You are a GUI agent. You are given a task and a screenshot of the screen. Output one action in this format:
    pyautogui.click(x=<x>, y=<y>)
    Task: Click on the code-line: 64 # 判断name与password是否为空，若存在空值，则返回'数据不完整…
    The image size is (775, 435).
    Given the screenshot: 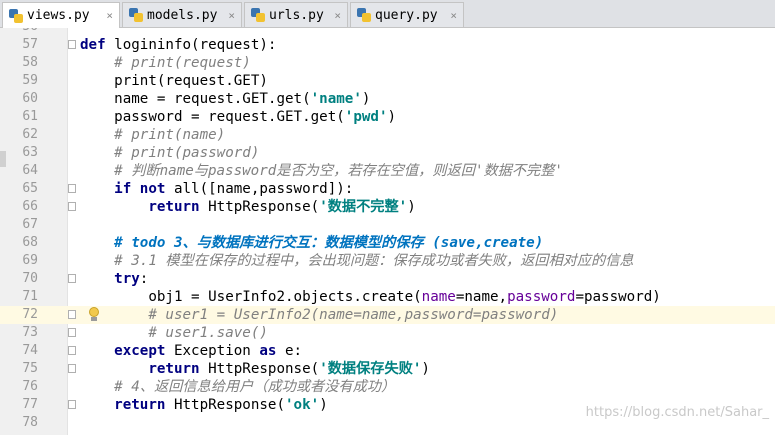 What is the action you would take?
    pyautogui.click(x=387, y=171)
    